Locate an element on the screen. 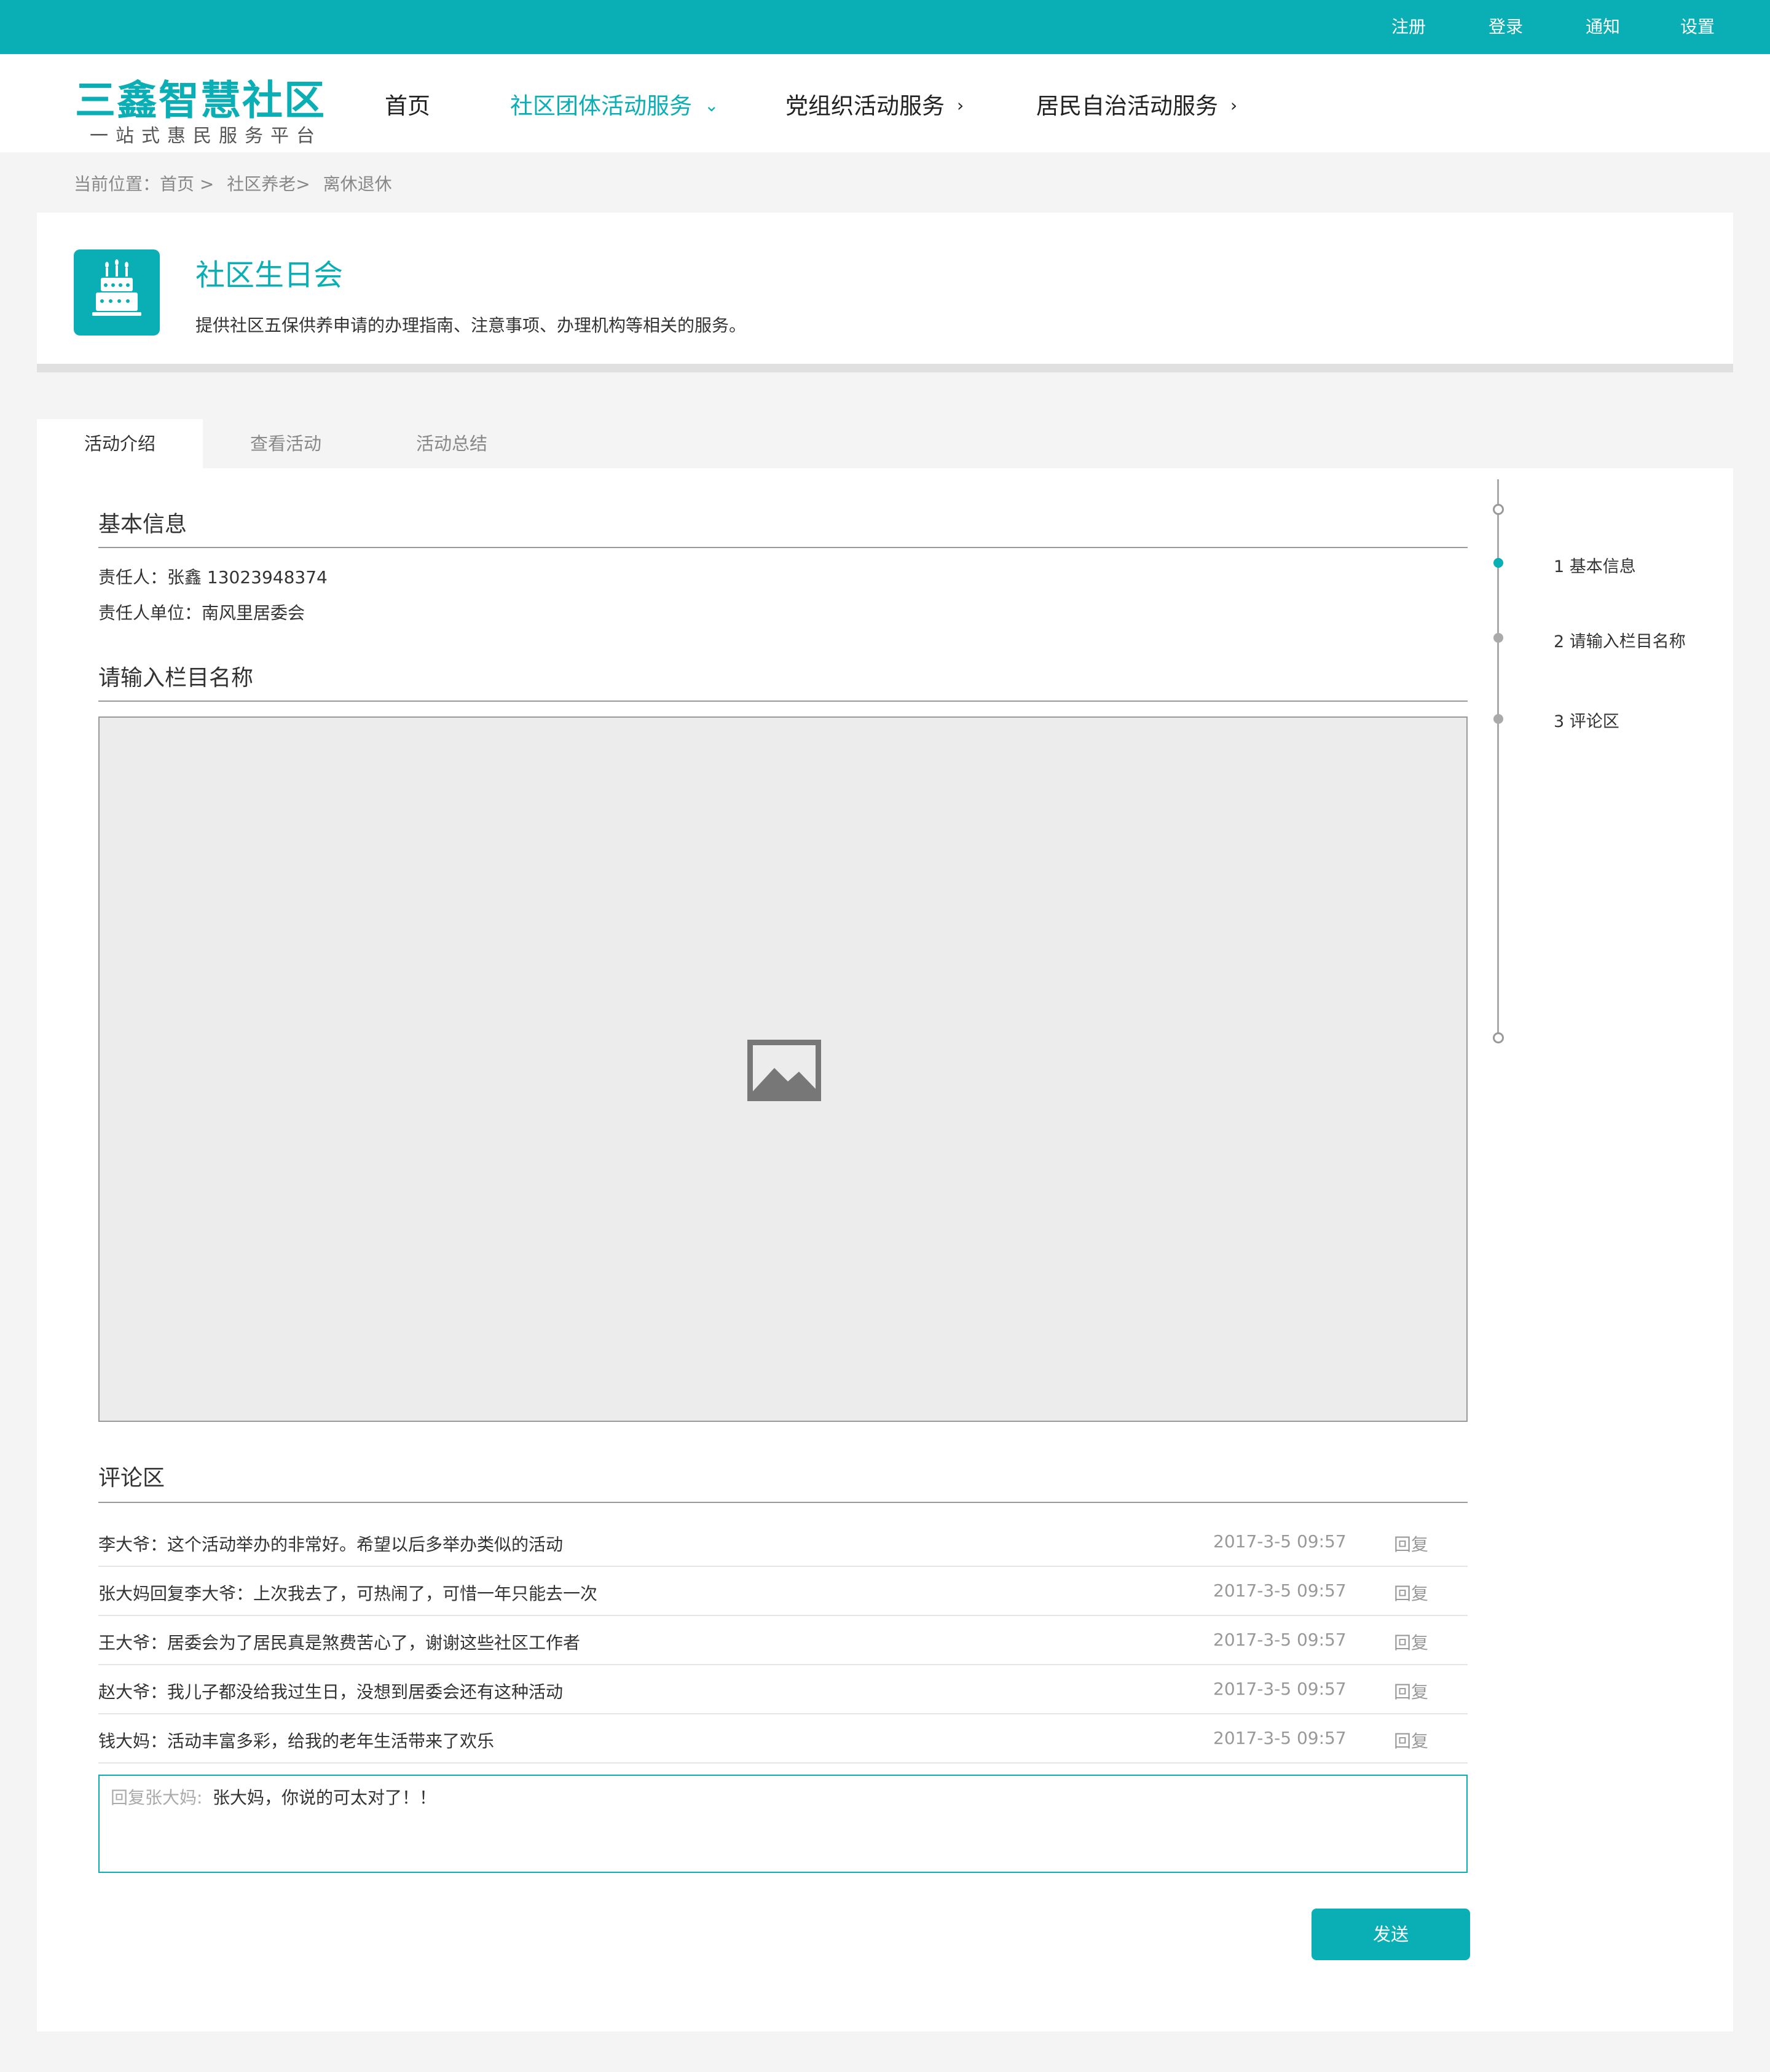 This screenshot has width=1770, height=2072. breadcrumb-retirement: 离休退休 is located at coordinates (358, 184).